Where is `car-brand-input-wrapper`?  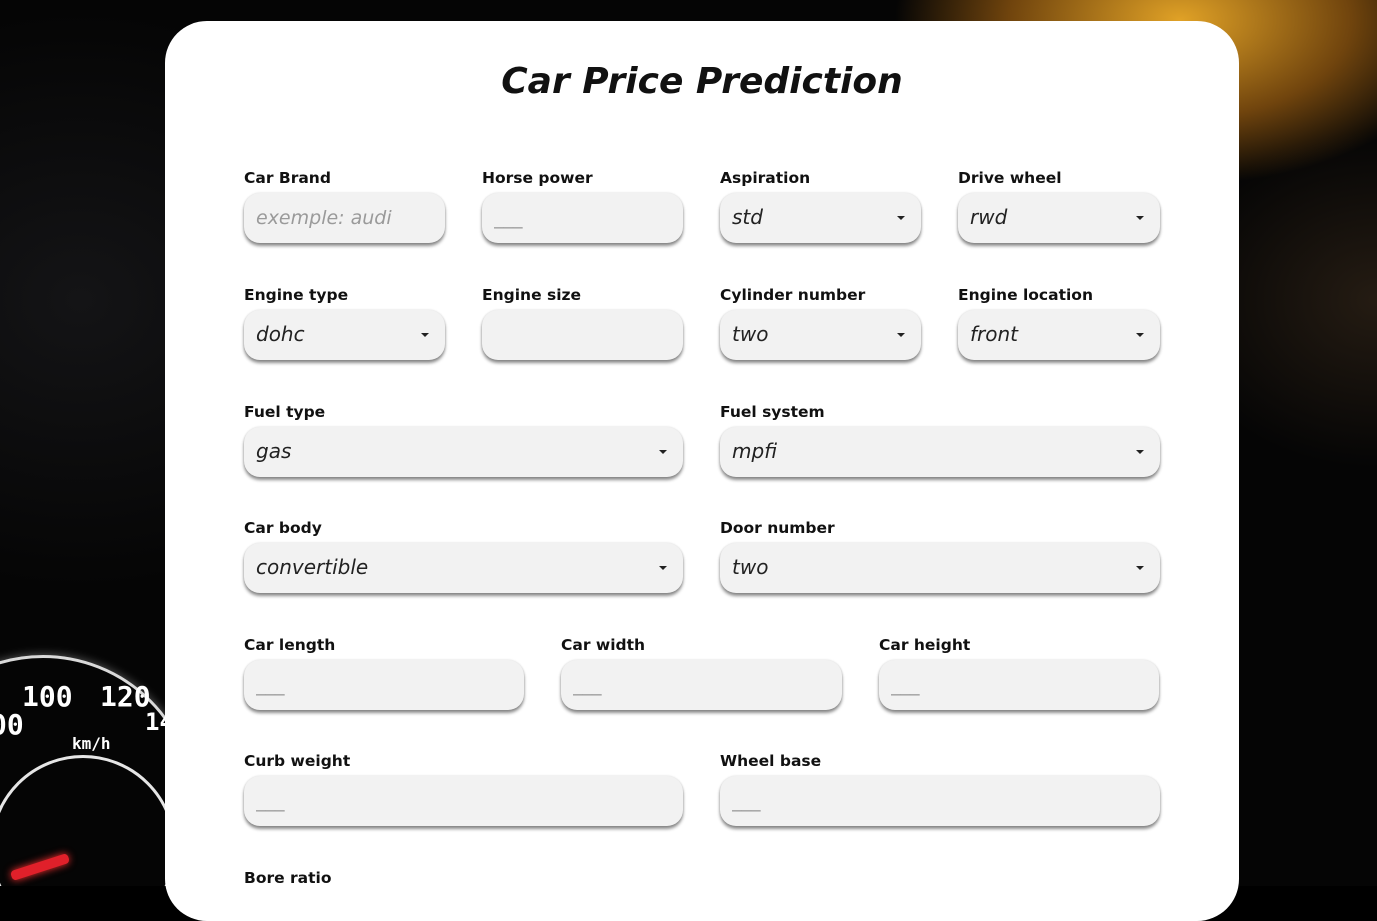
car-brand-input-wrapper is located at coordinates (344, 218).